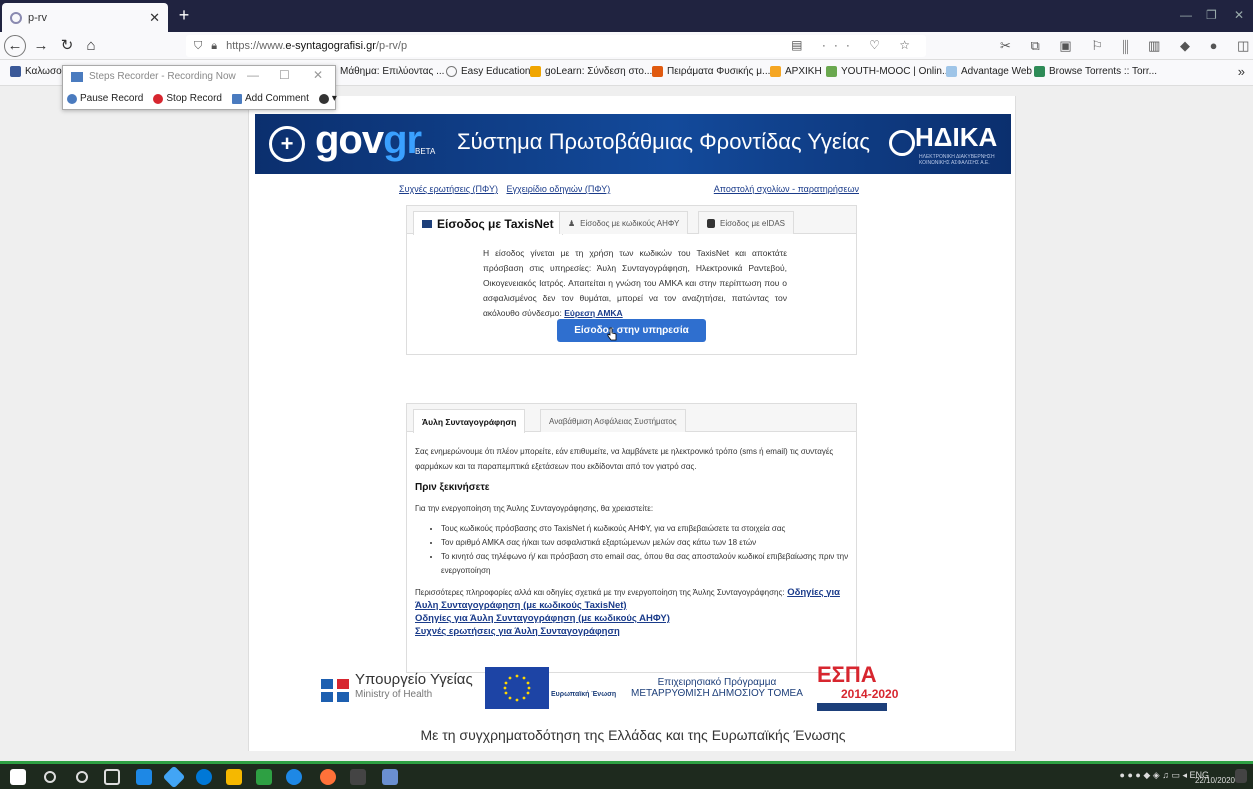 The image size is (1253, 789). Describe the element at coordinates (786, 189) in the screenshot. I see `feedback-link: Αποστολή σχολίων - παρατηρήσεων` at that location.